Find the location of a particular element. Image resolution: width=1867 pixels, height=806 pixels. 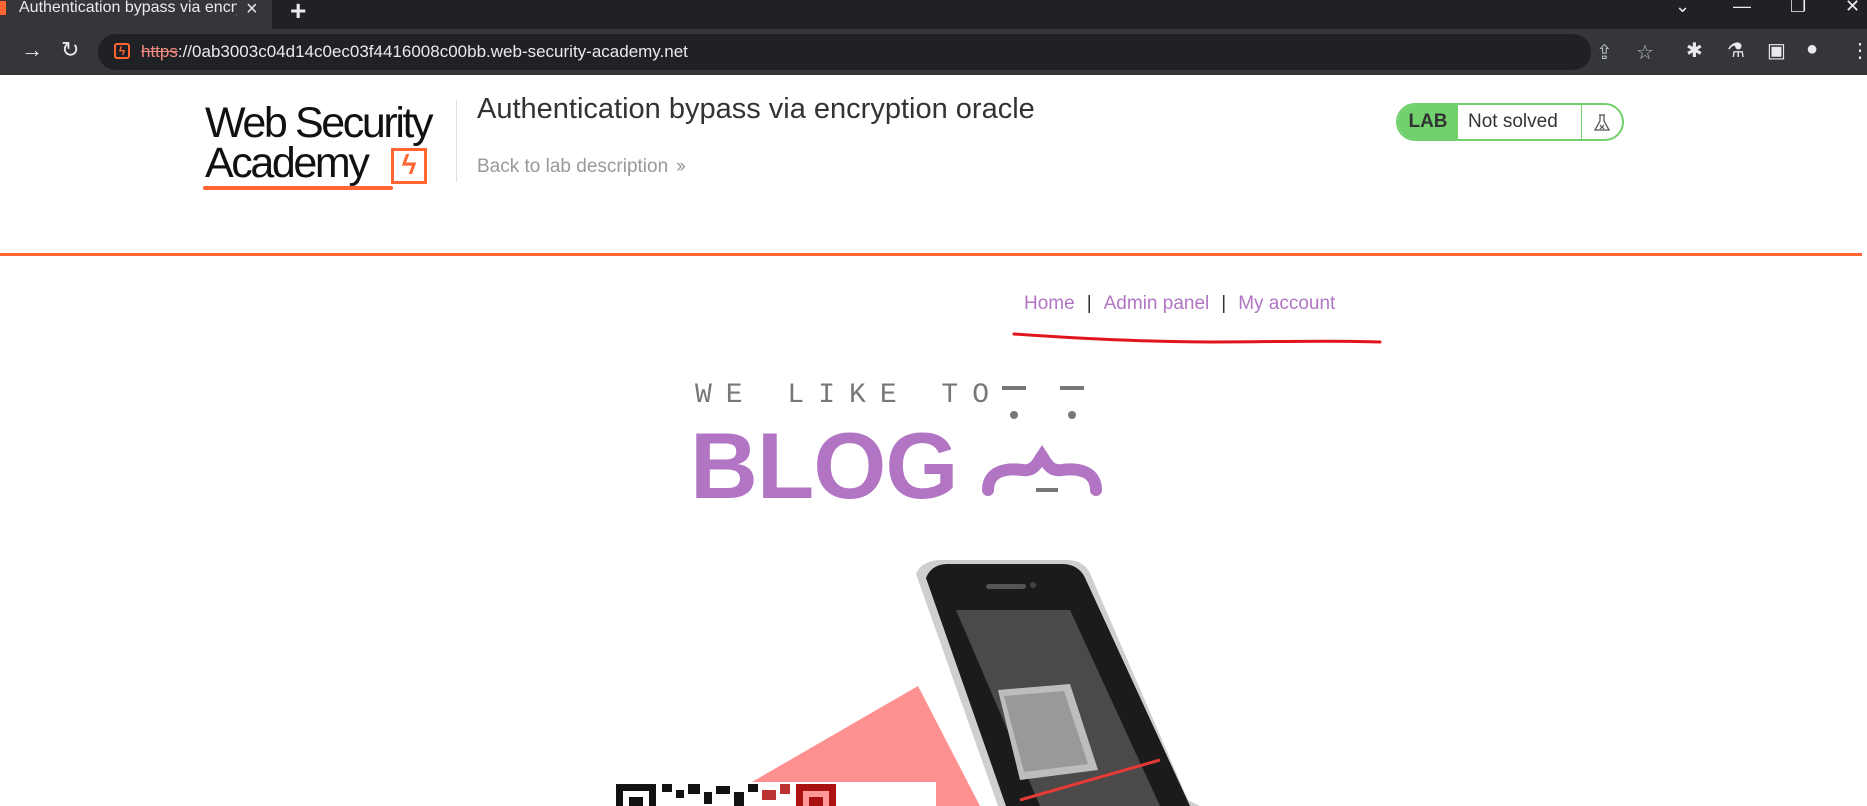

site-info-icon: ϟ is located at coordinates (122, 51).